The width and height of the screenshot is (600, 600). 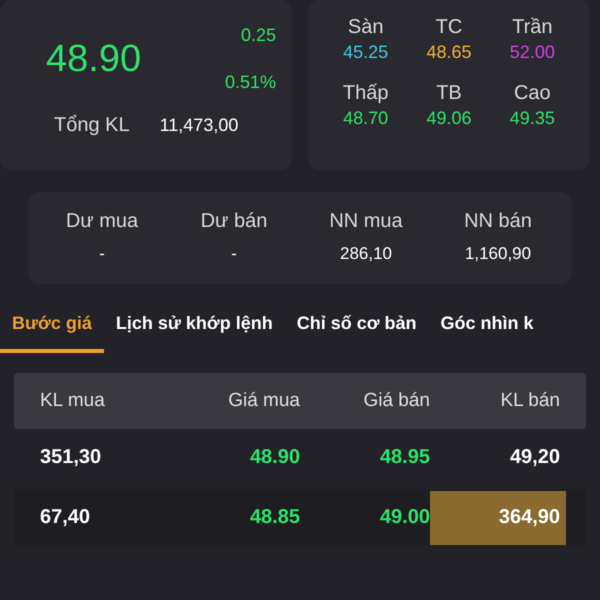 What do you see at coordinates (234, 221) in the screenshot?
I see `stat-label: Dư bán` at bounding box center [234, 221].